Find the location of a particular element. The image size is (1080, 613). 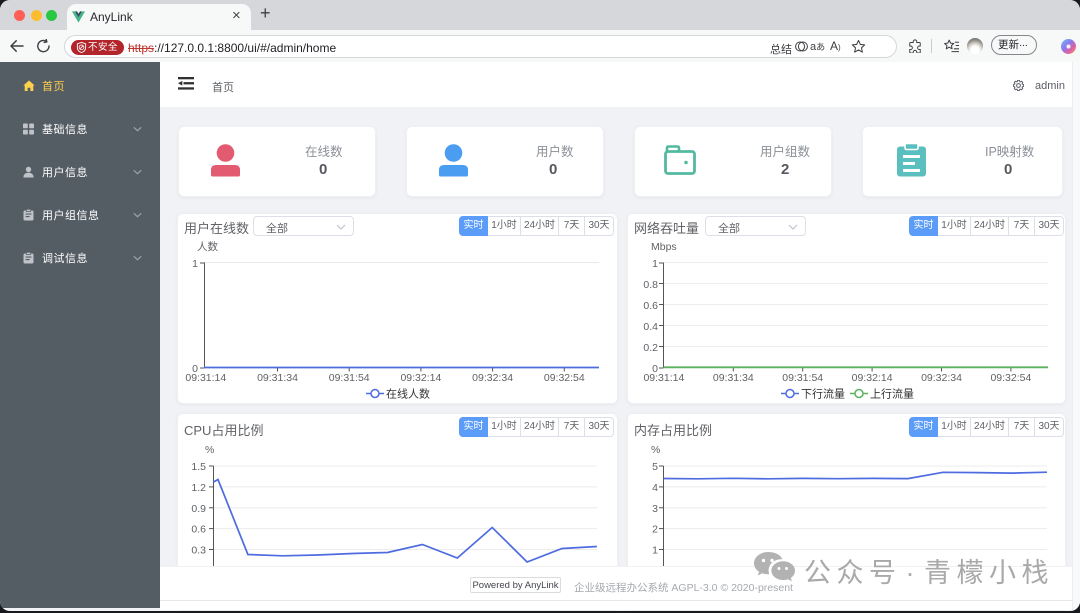

svg-text: 下行流量 is located at coordinates (823, 394).